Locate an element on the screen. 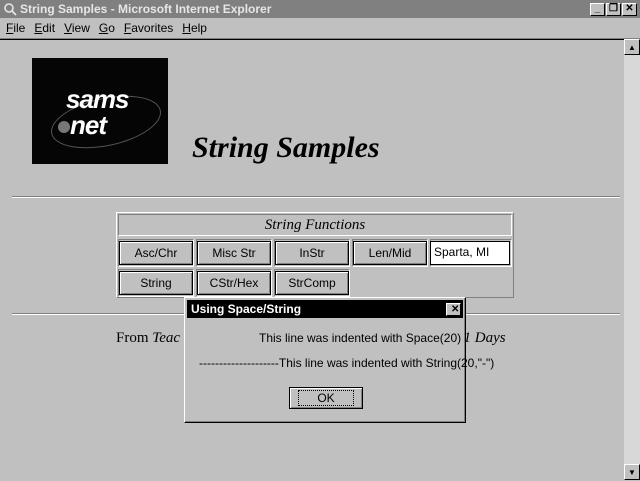 The width and height of the screenshot is (640, 481). minimize-icon: _ is located at coordinates (597, 8).